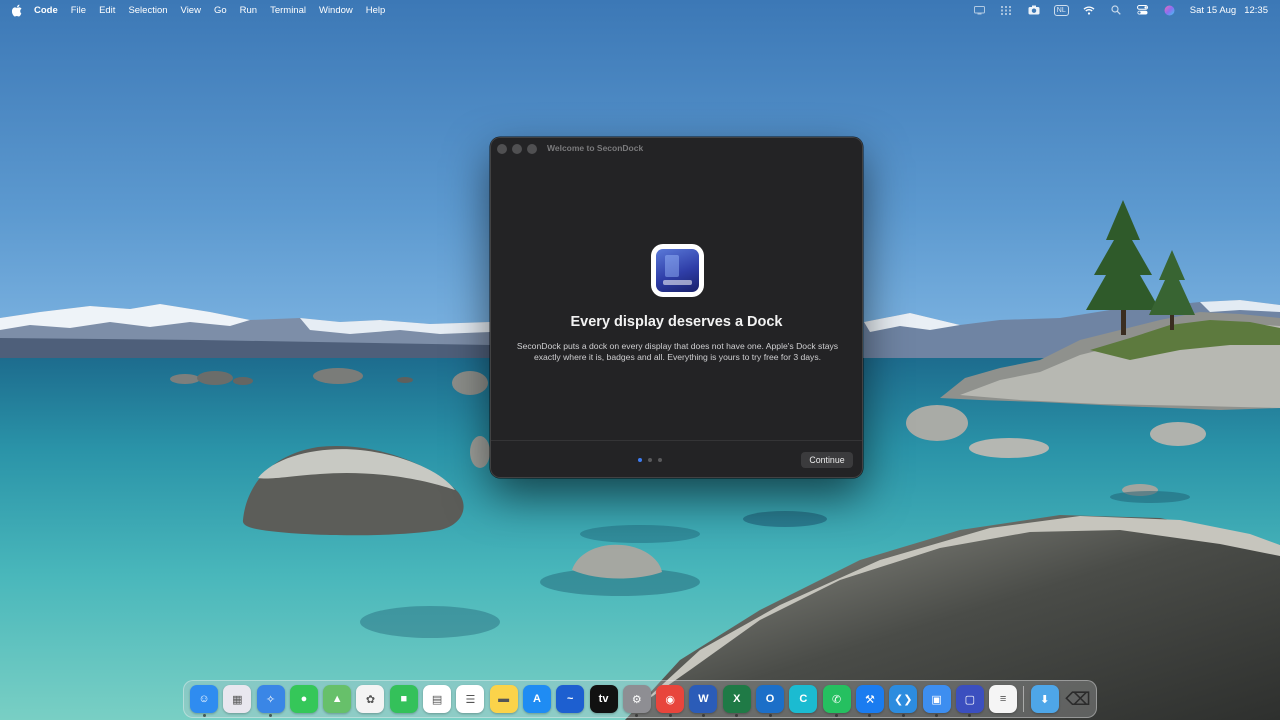 The width and height of the screenshot is (1280, 720). Describe the element at coordinates (1143, 10) in the screenshot. I see `control-center-icon` at that location.